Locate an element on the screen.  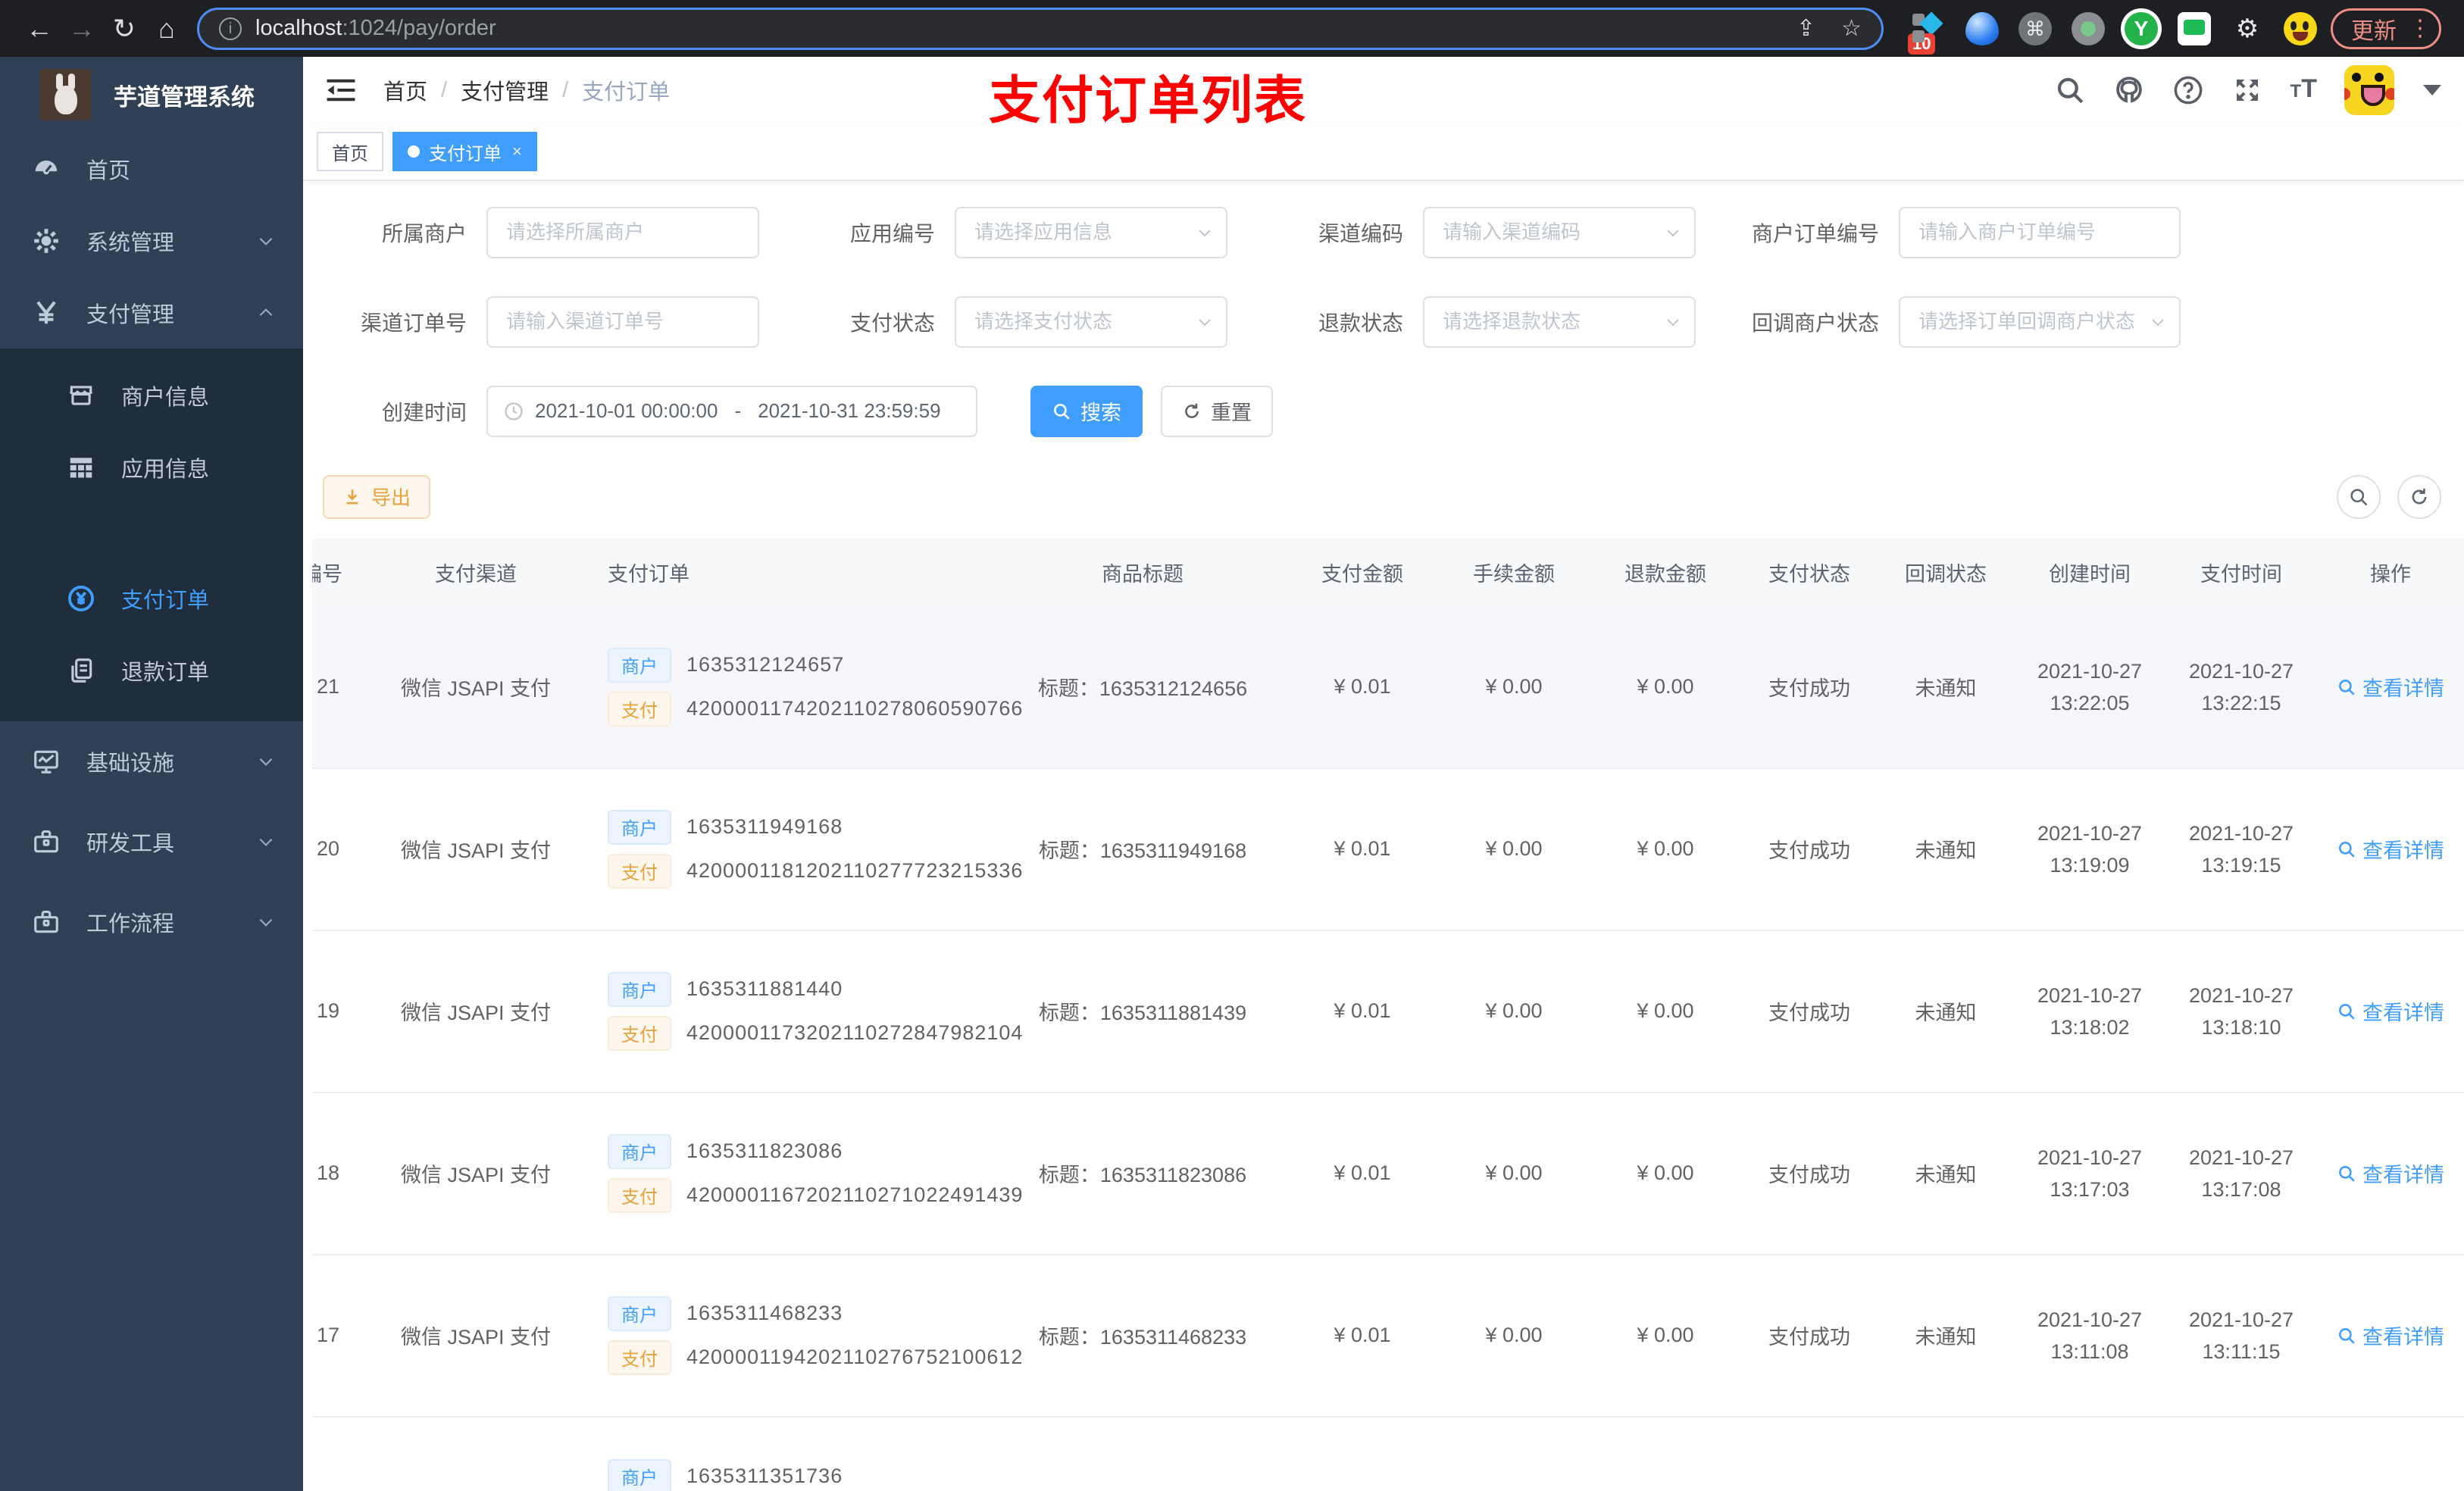
search-button: 搜索 is located at coordinates (1086, 411).